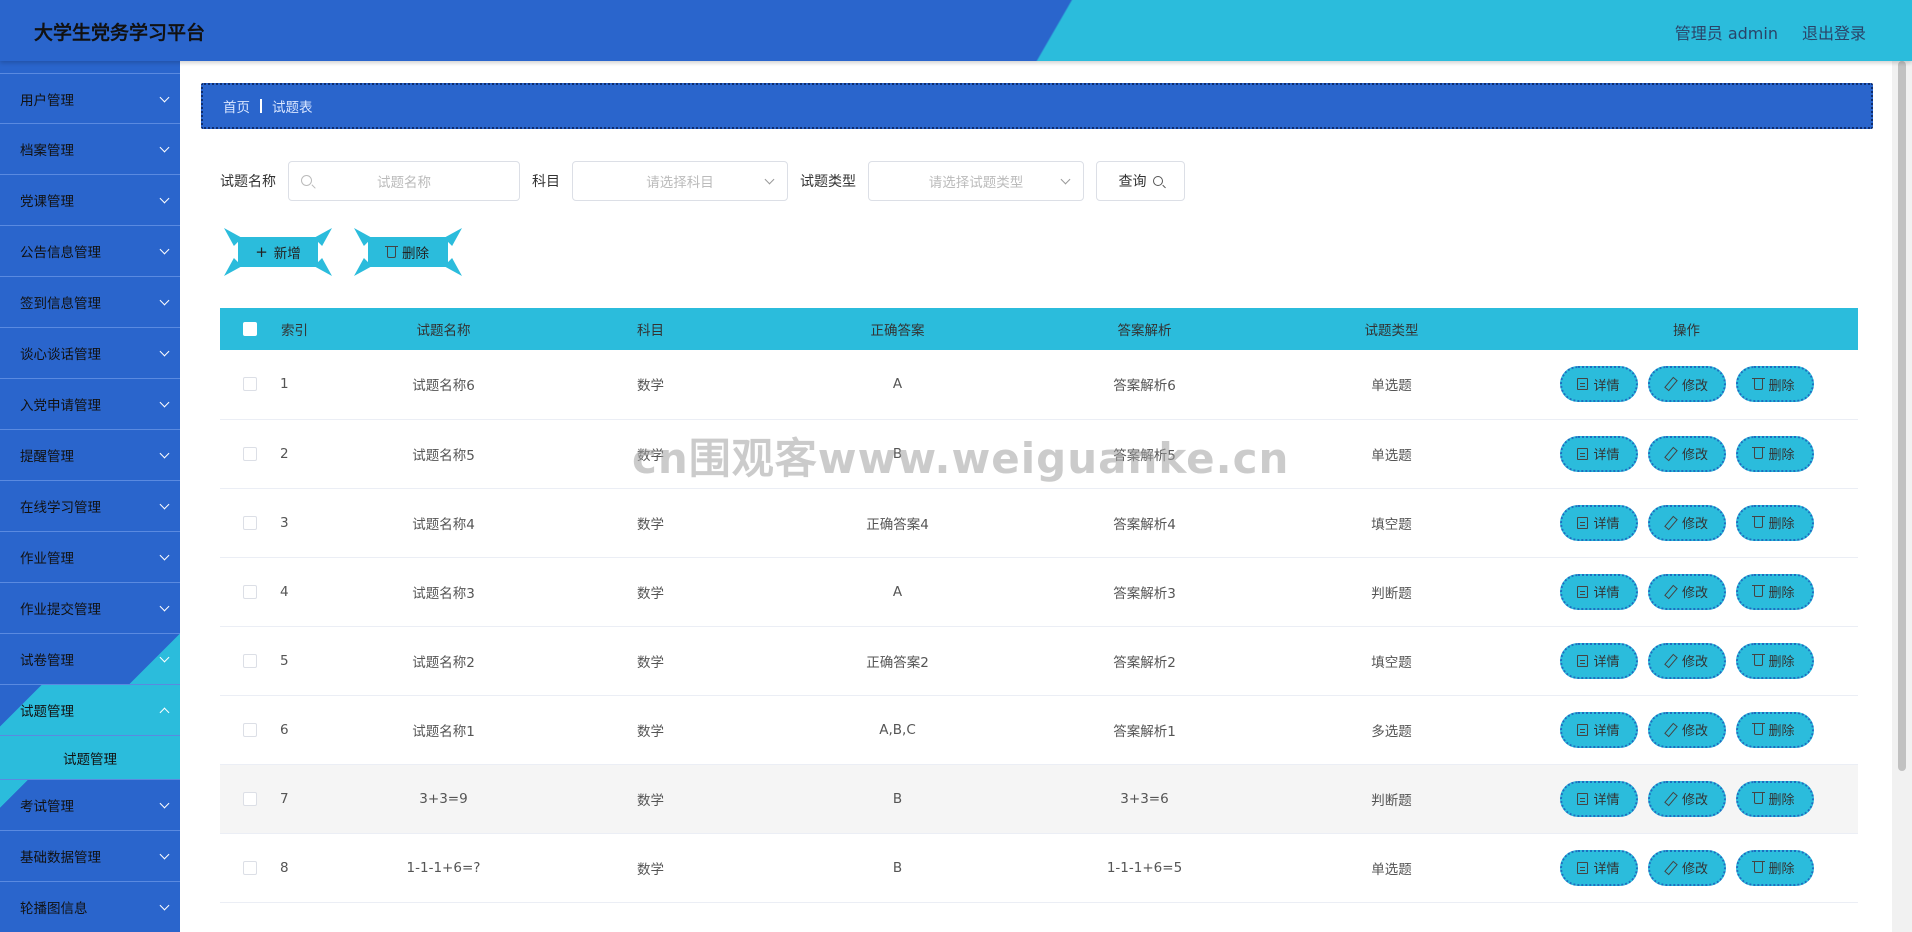 Image resolution: width=1912 pixels, height=932 pixels. What do you see at coordinates (90, 506) in the screenshot?
I see `sidebar-item-online-study: 在线学习管理` at bounding box center [90, 506].